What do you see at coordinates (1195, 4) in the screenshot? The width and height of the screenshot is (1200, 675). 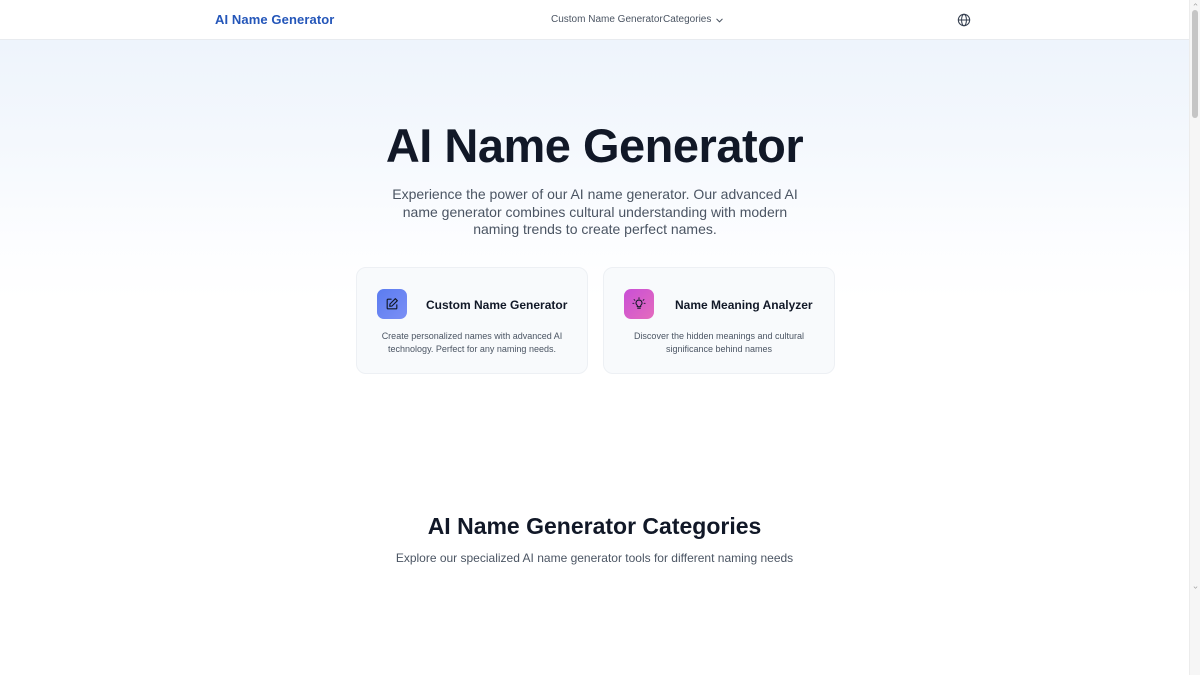 I see `scroll-up-arrow-icon` at bounding box center [1195, 4].